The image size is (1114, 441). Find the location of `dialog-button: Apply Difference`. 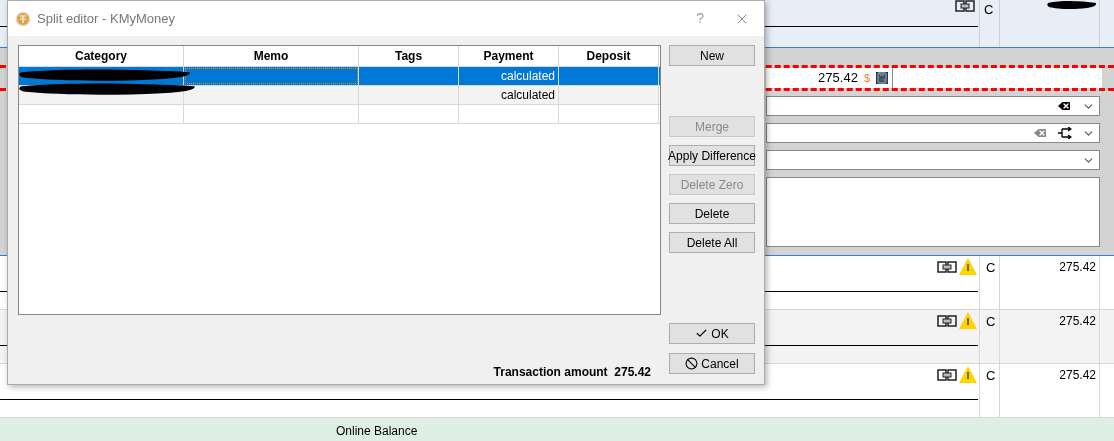

dialog-button: Apply Difference is located at coordinates (712, 155).